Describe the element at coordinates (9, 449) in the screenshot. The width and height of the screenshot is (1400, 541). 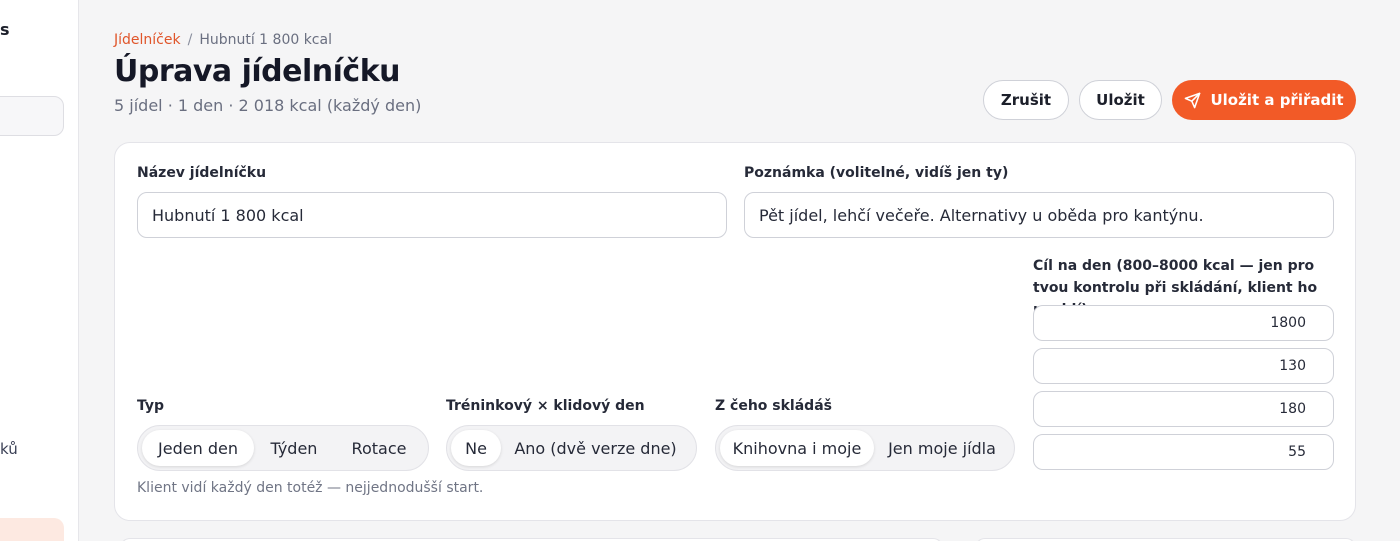
I see `sidebar-item-label: ků` at that location.